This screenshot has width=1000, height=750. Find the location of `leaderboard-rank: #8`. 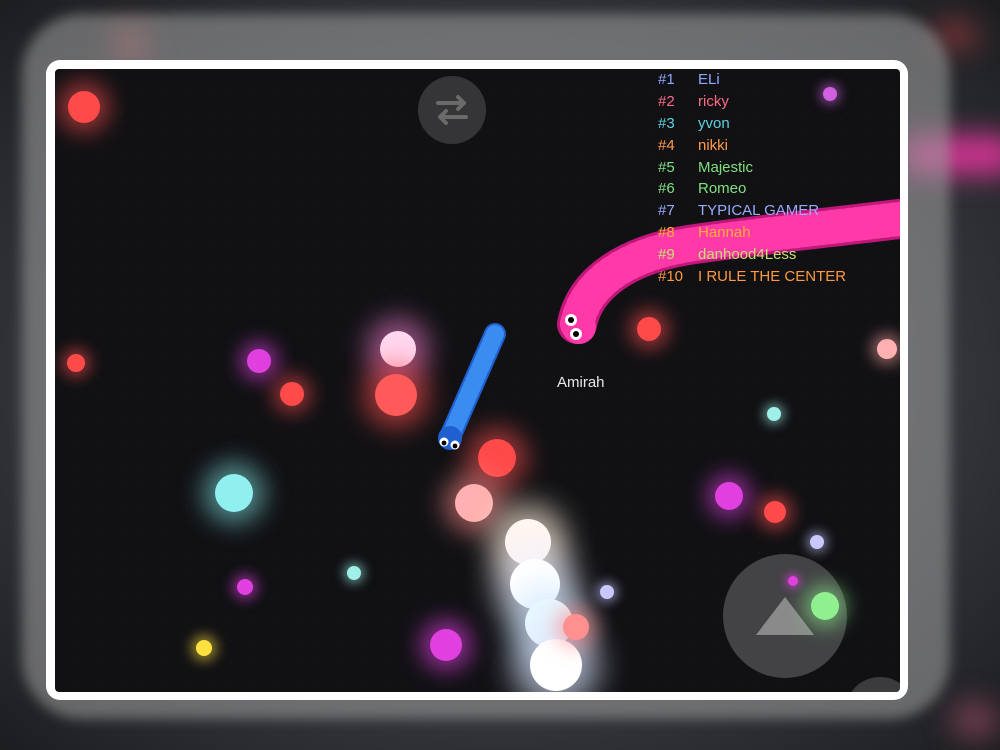

leaderboard-rank: #8 is located at coordinates (666, 232).